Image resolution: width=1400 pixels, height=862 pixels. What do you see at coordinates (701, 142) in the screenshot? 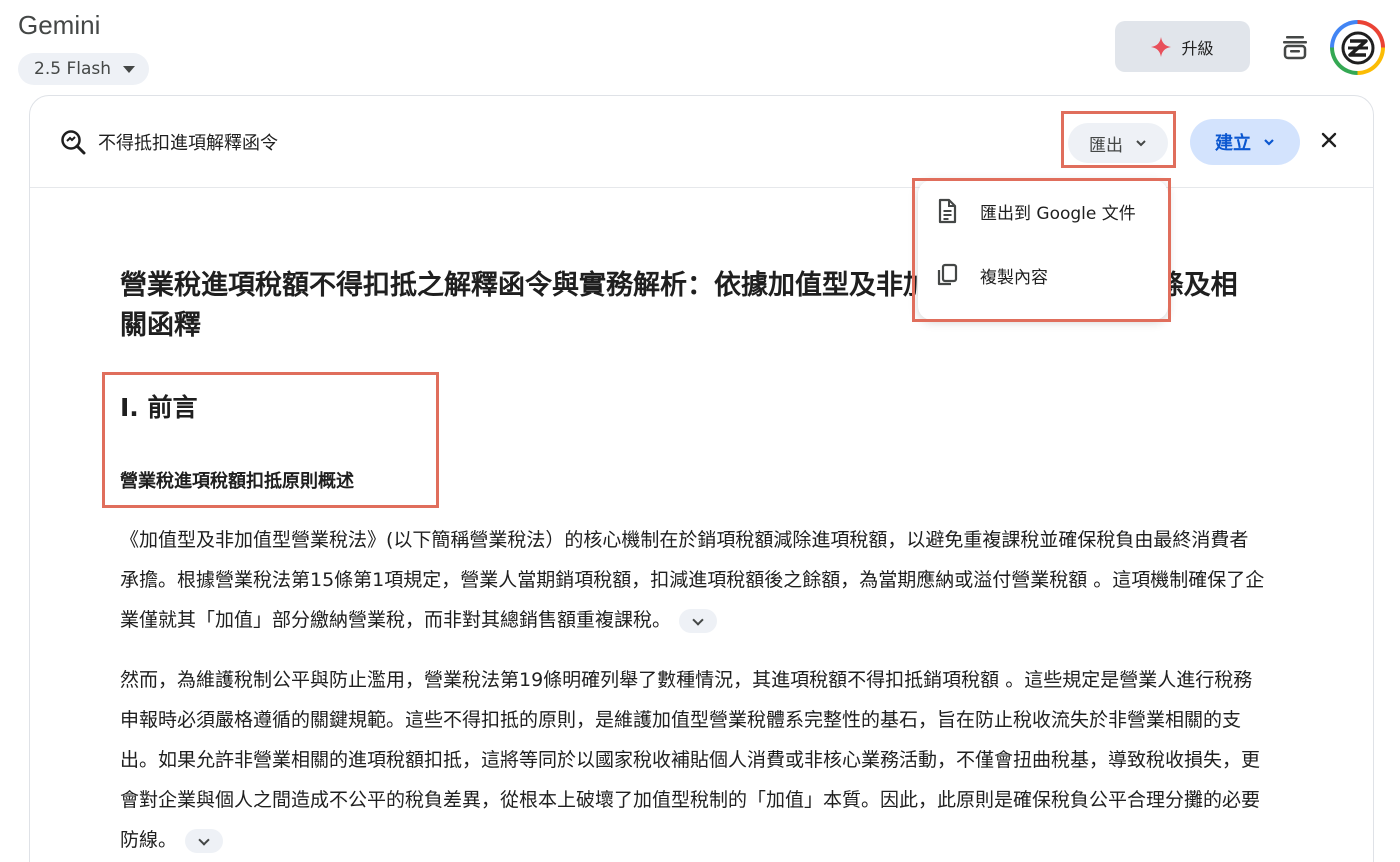
I see `canvas-header: 不得抵扣進項解釋函令 匯出 建立` at bounding box center [701, 142].